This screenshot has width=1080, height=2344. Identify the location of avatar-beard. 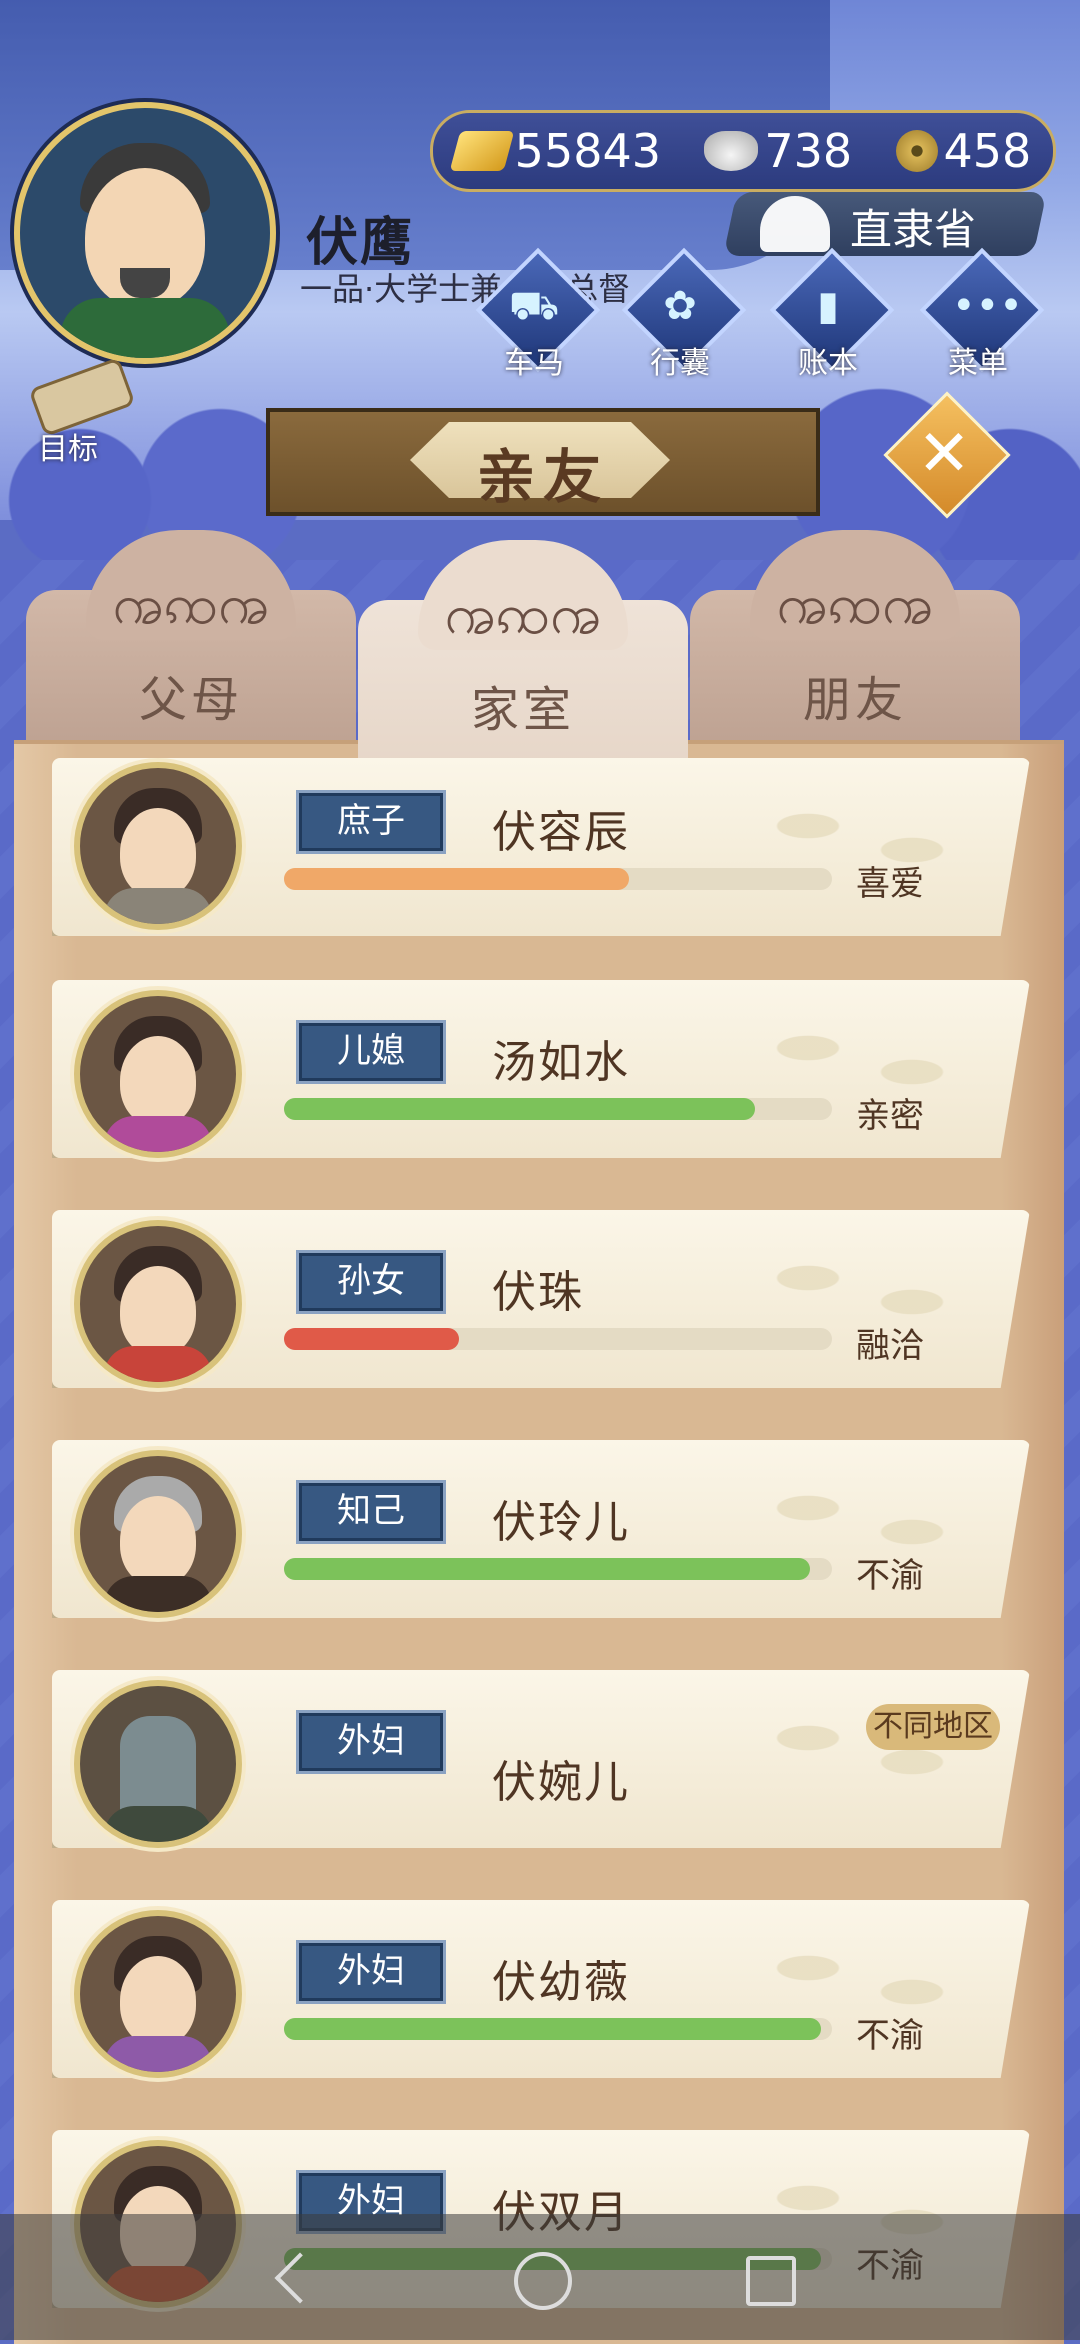
(145, 283).